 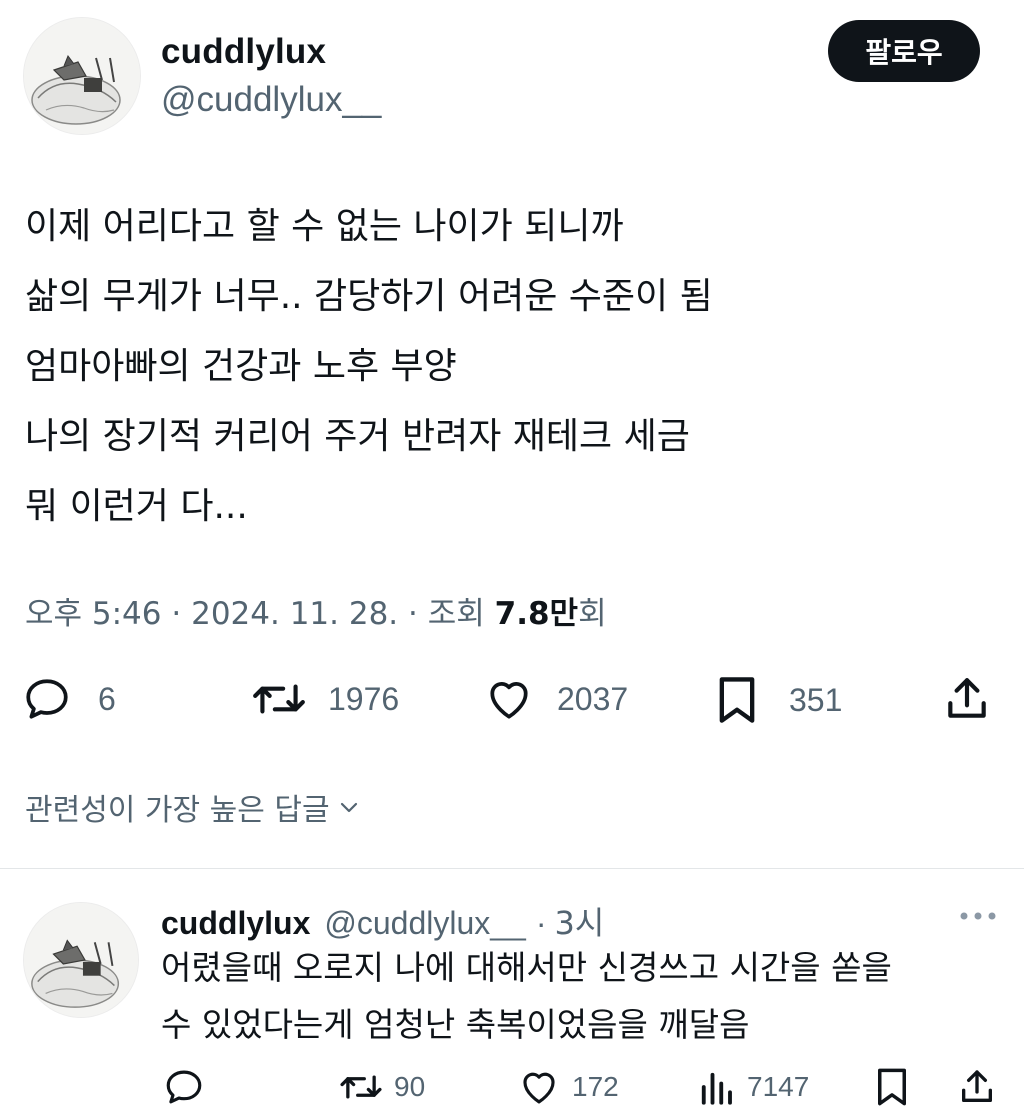 What do you see at coordinates (526, 967) in the screenshot?
I see `reply-line: 어렸을때 오로지 나에 대해서만 신경쓰고 시간을 쏟을` at bounding box center [526, 967].